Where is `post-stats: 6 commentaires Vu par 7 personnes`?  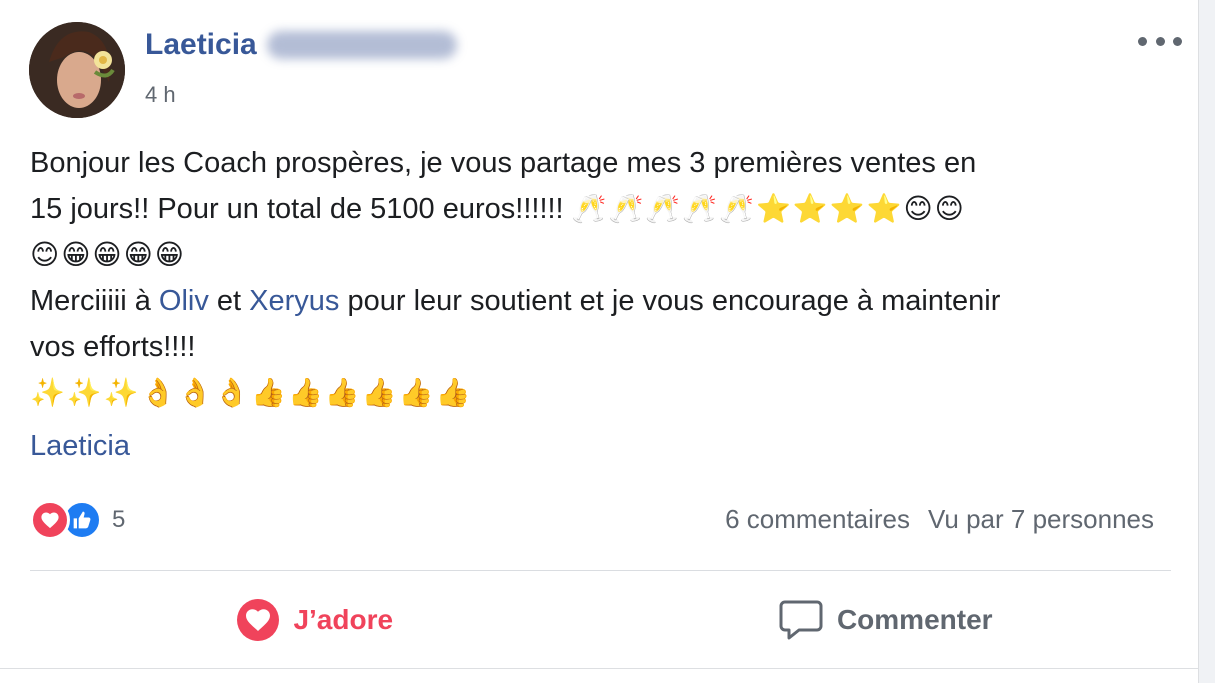 post-stats: 6 commentaires Vu par 7 personnes is located at coordinates (939, 519).